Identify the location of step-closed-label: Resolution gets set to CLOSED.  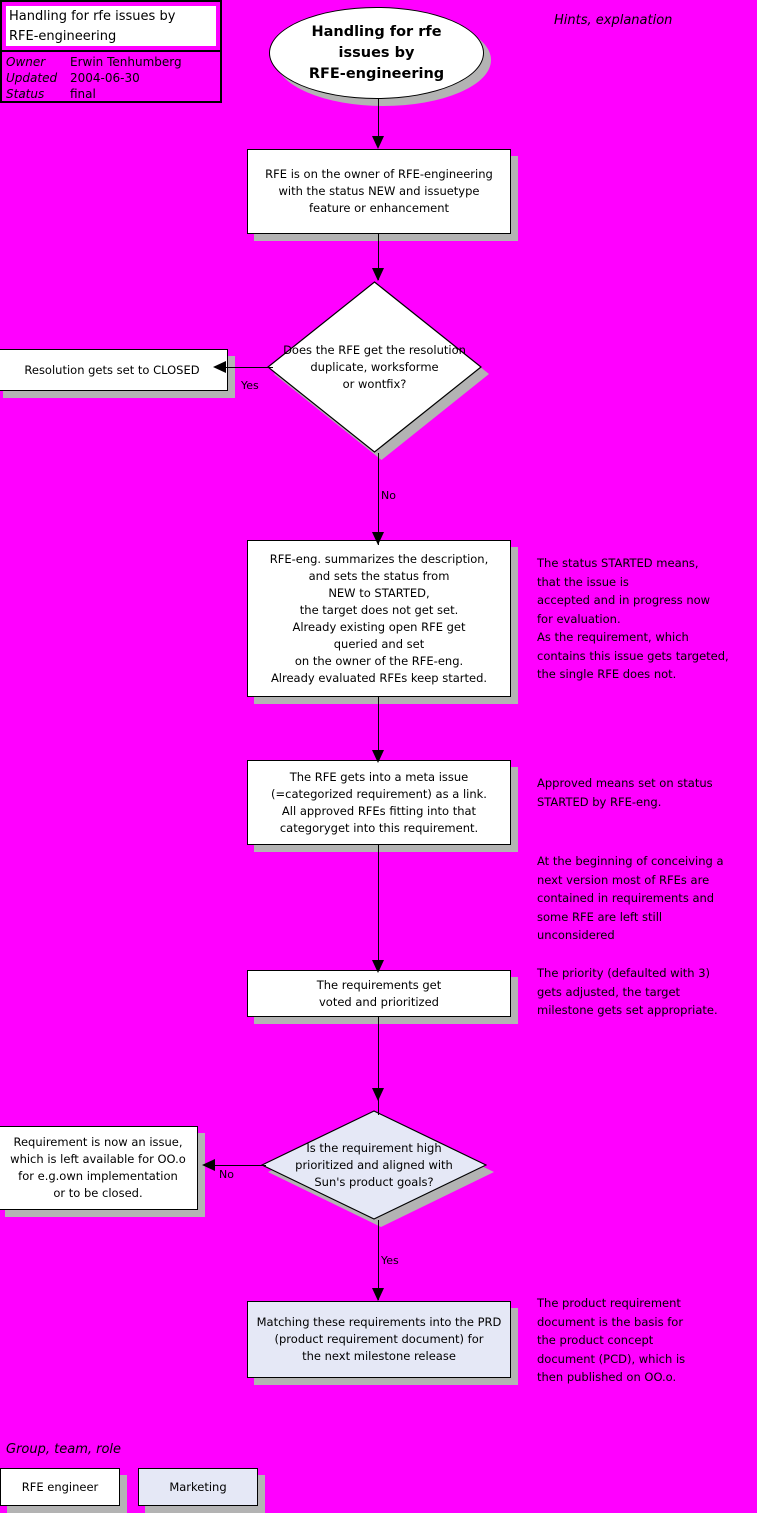
(112, 369).